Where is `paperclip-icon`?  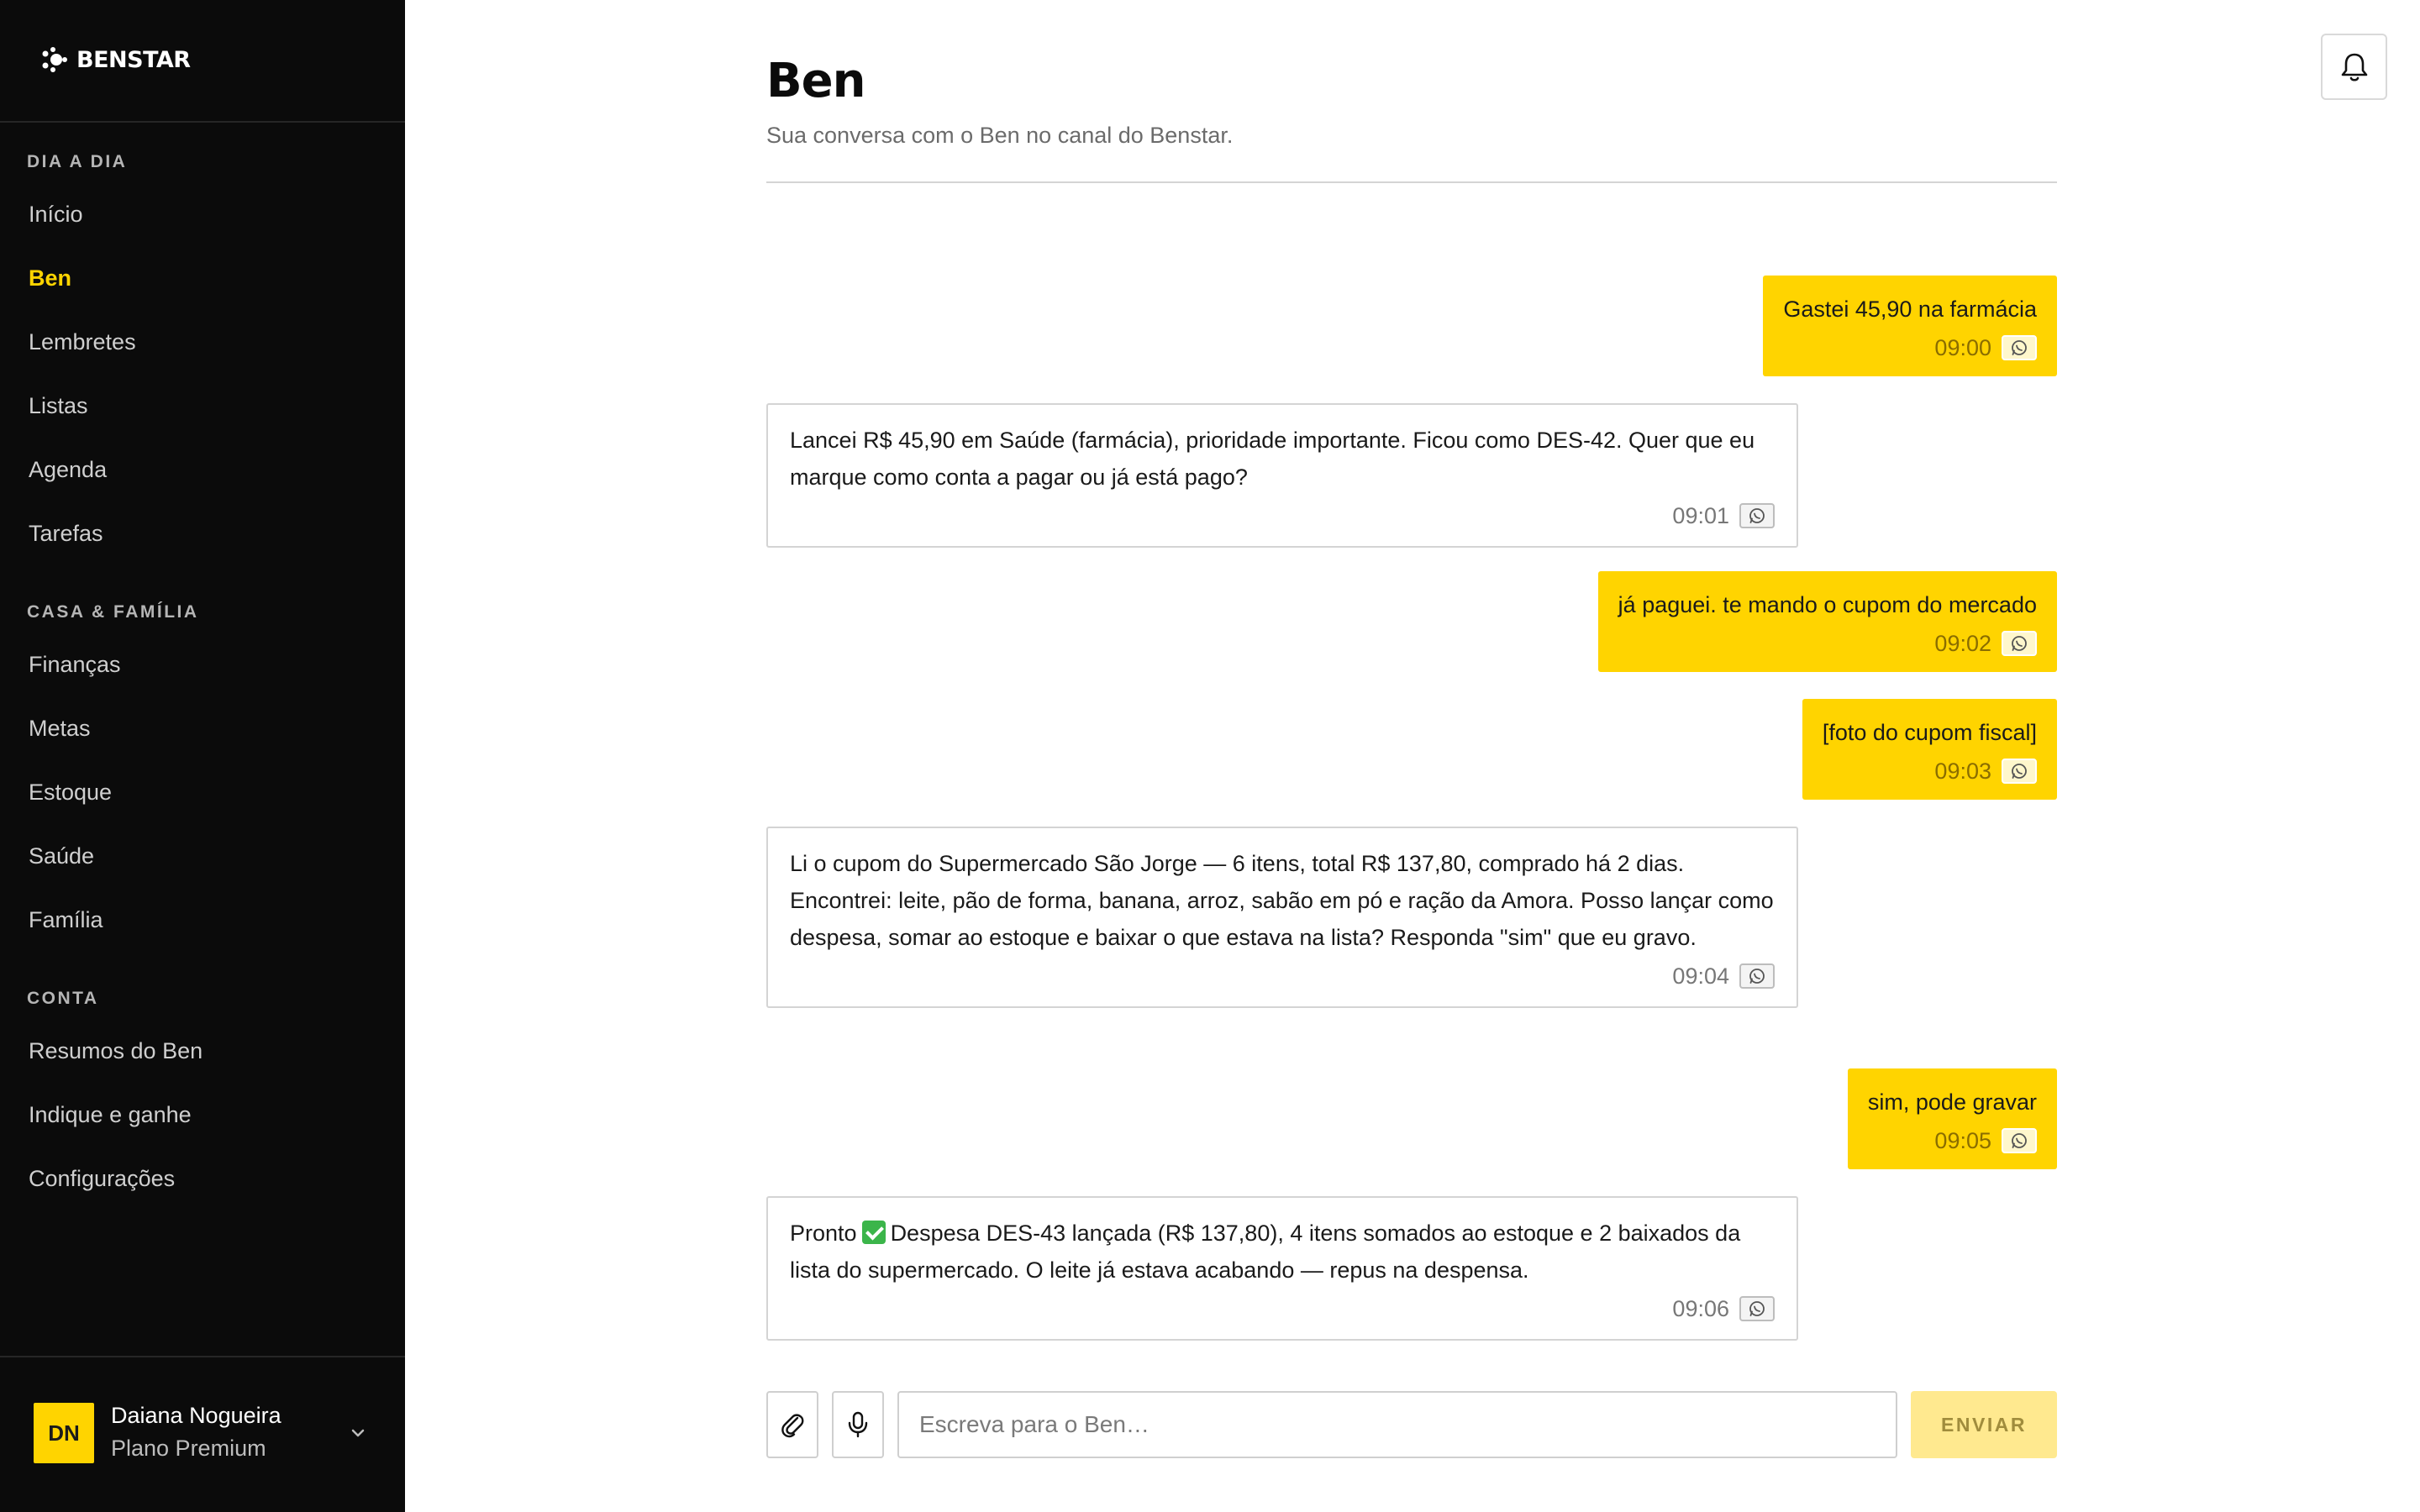 paperclip-icon is located at coordinates (793, 1426).